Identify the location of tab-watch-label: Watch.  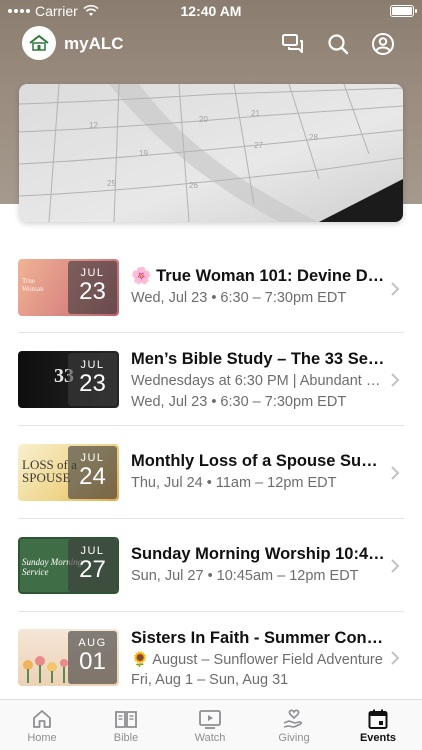
(210, 738).